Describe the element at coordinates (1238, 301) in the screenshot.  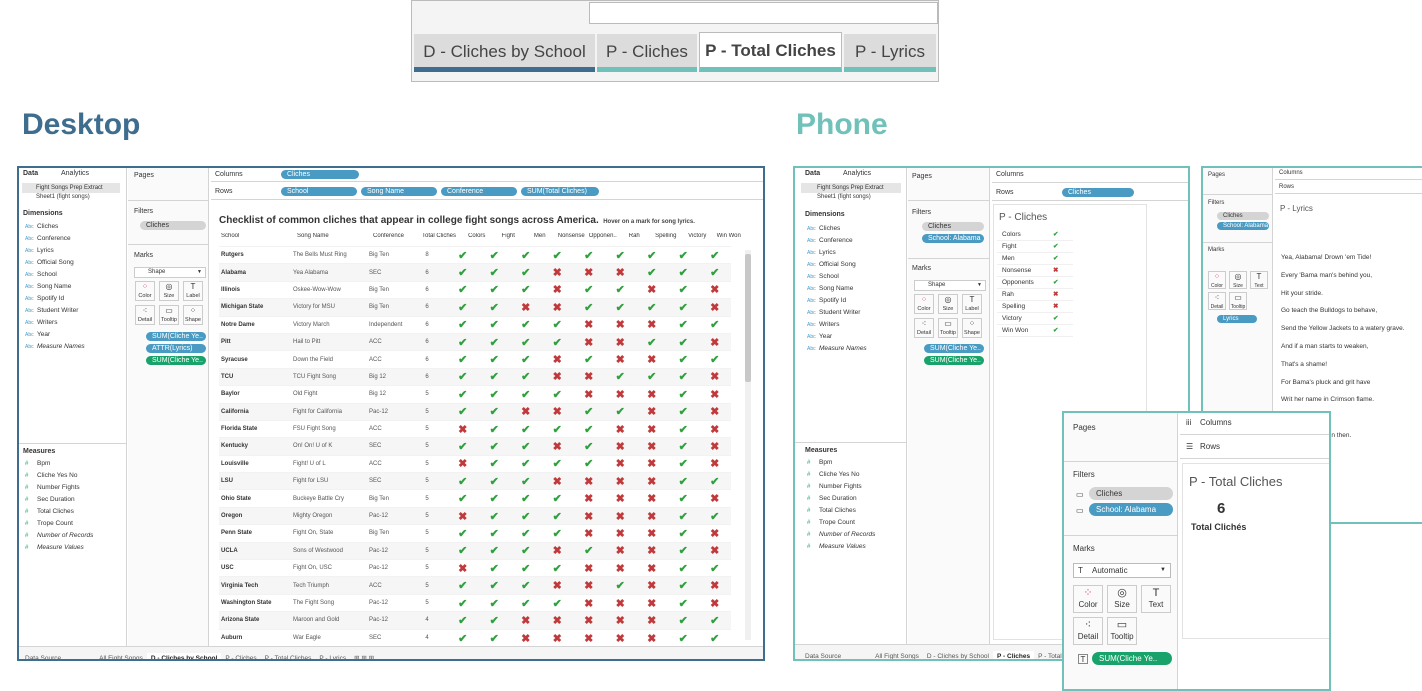
I see `tooltip-button: ▭ Tooltip` at that location.